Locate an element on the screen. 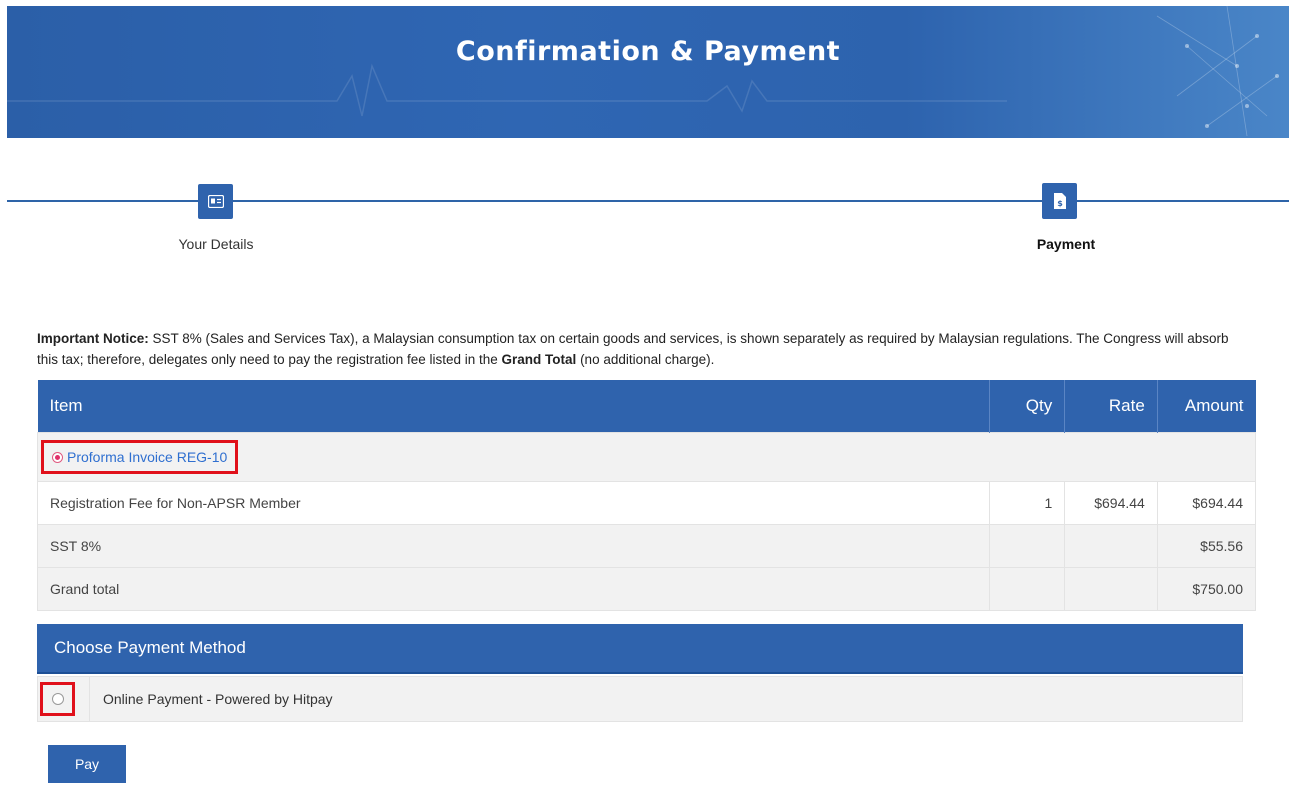  table-row: Grand total $750.00 is located at coordinates (647, 589).